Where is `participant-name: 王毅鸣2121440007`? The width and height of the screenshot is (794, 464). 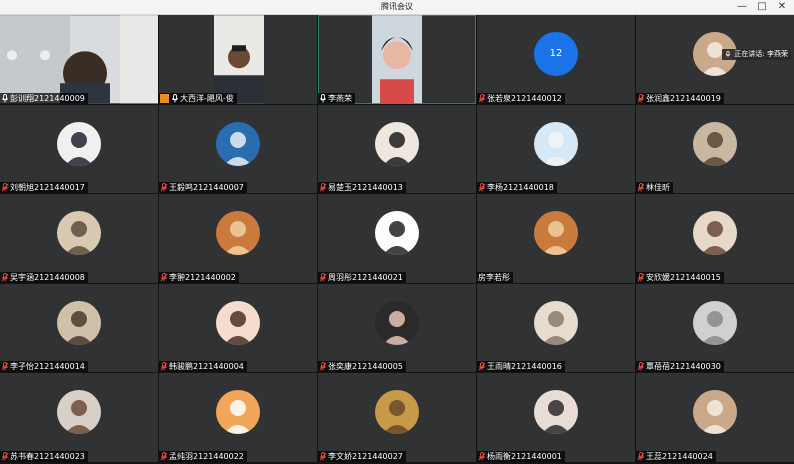 participant-name: 王毅鸣2121440007 is located at coordinates (206, 187).